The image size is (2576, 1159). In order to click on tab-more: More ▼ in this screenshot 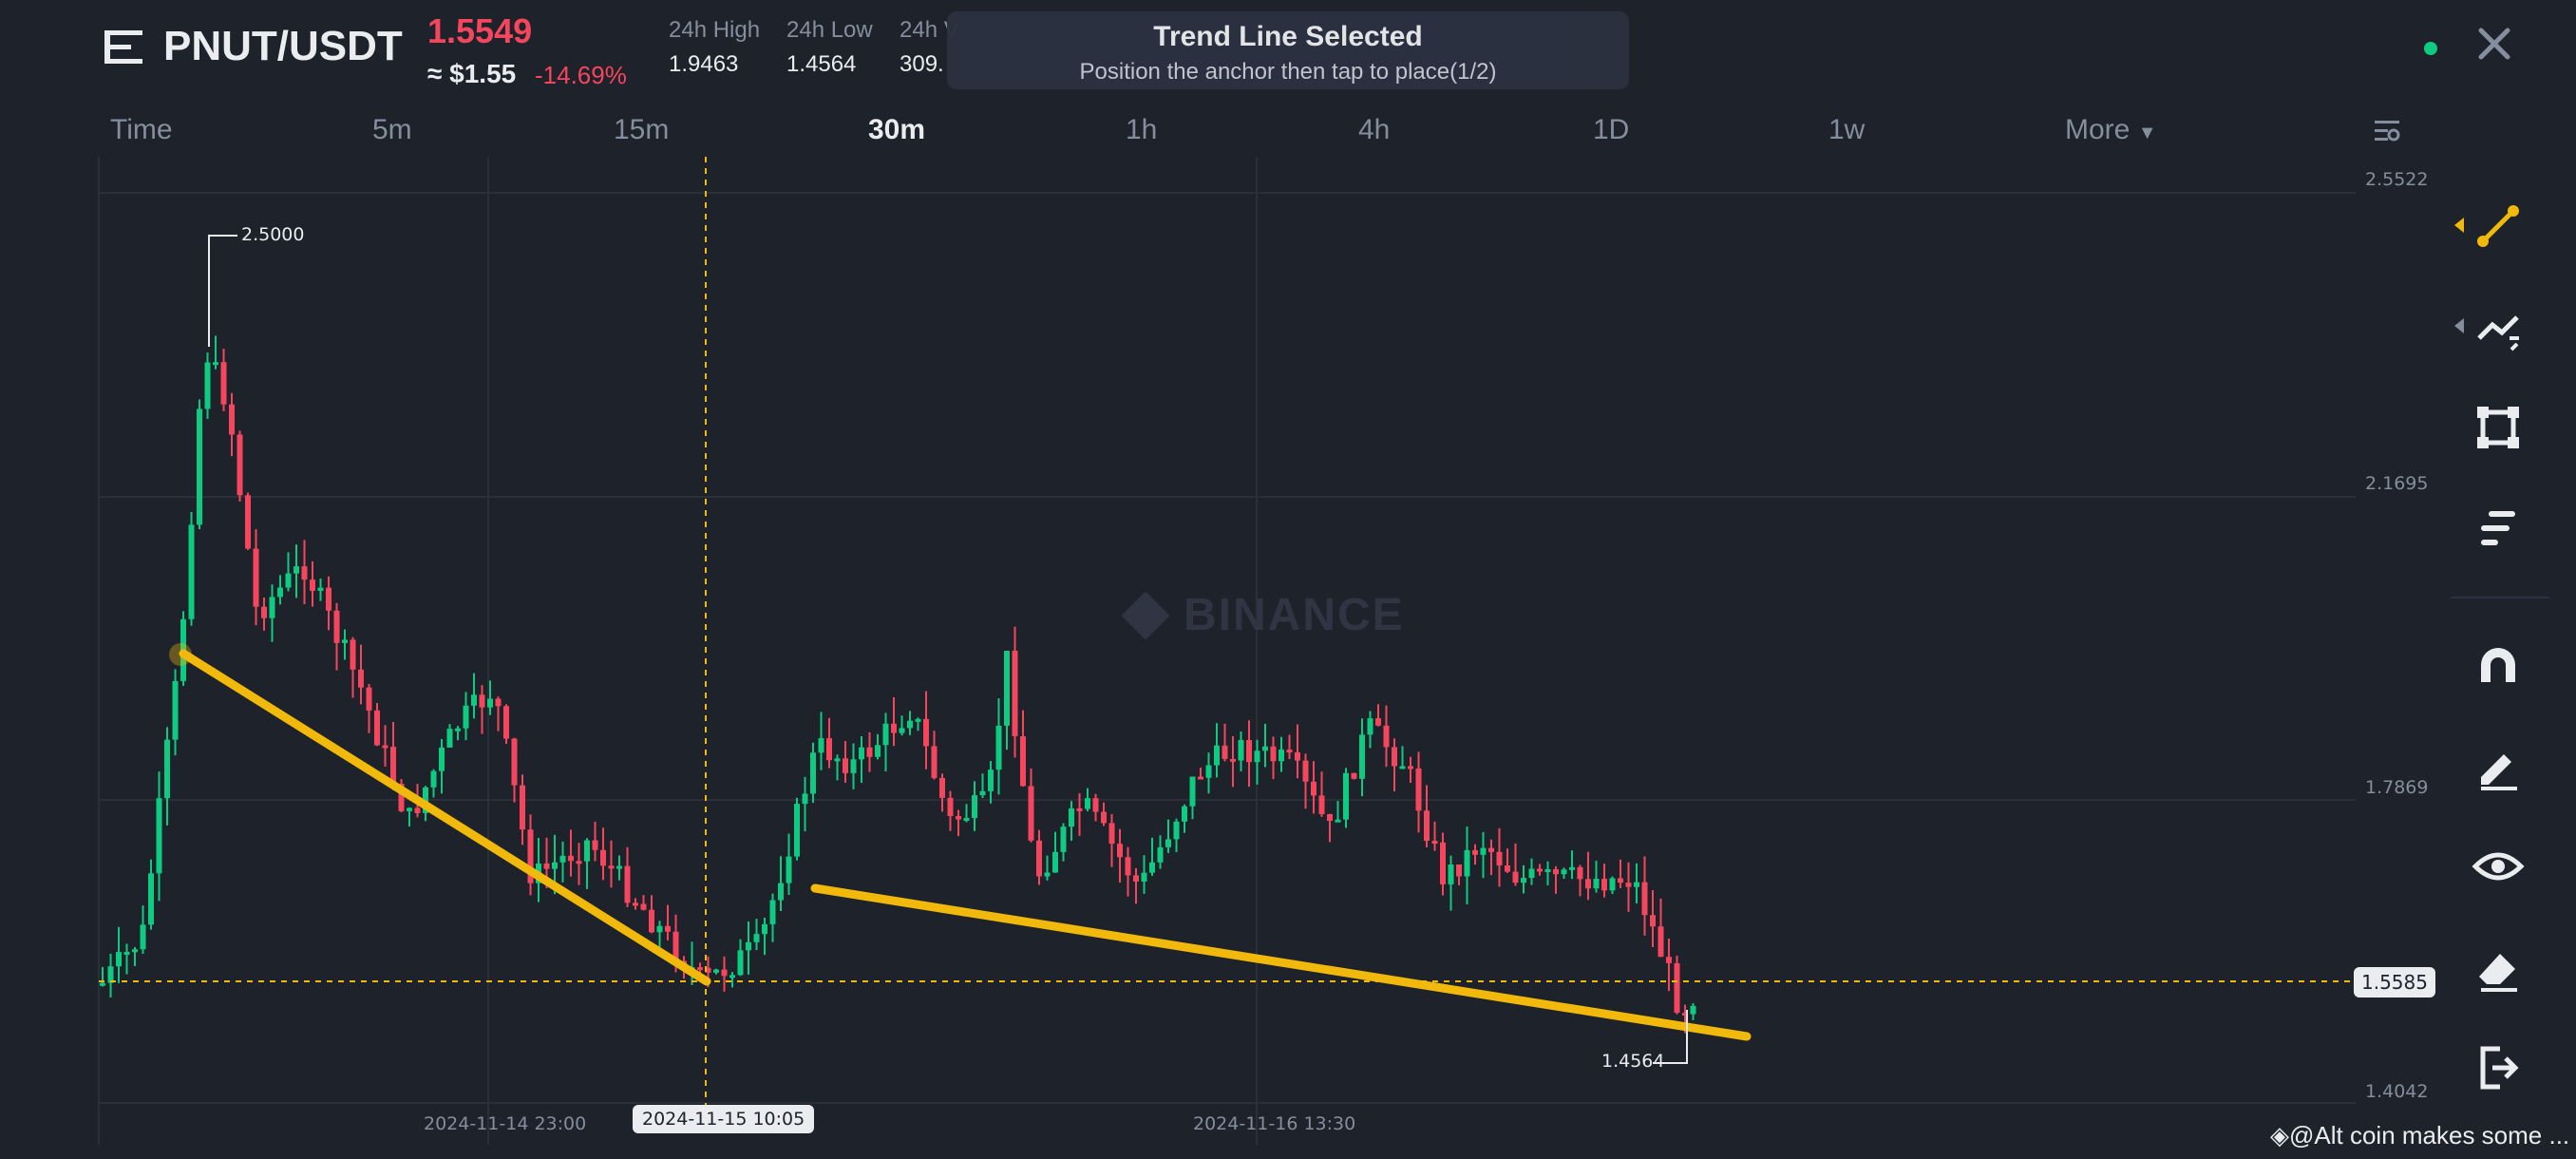, I will do `click(2111, 130)`.